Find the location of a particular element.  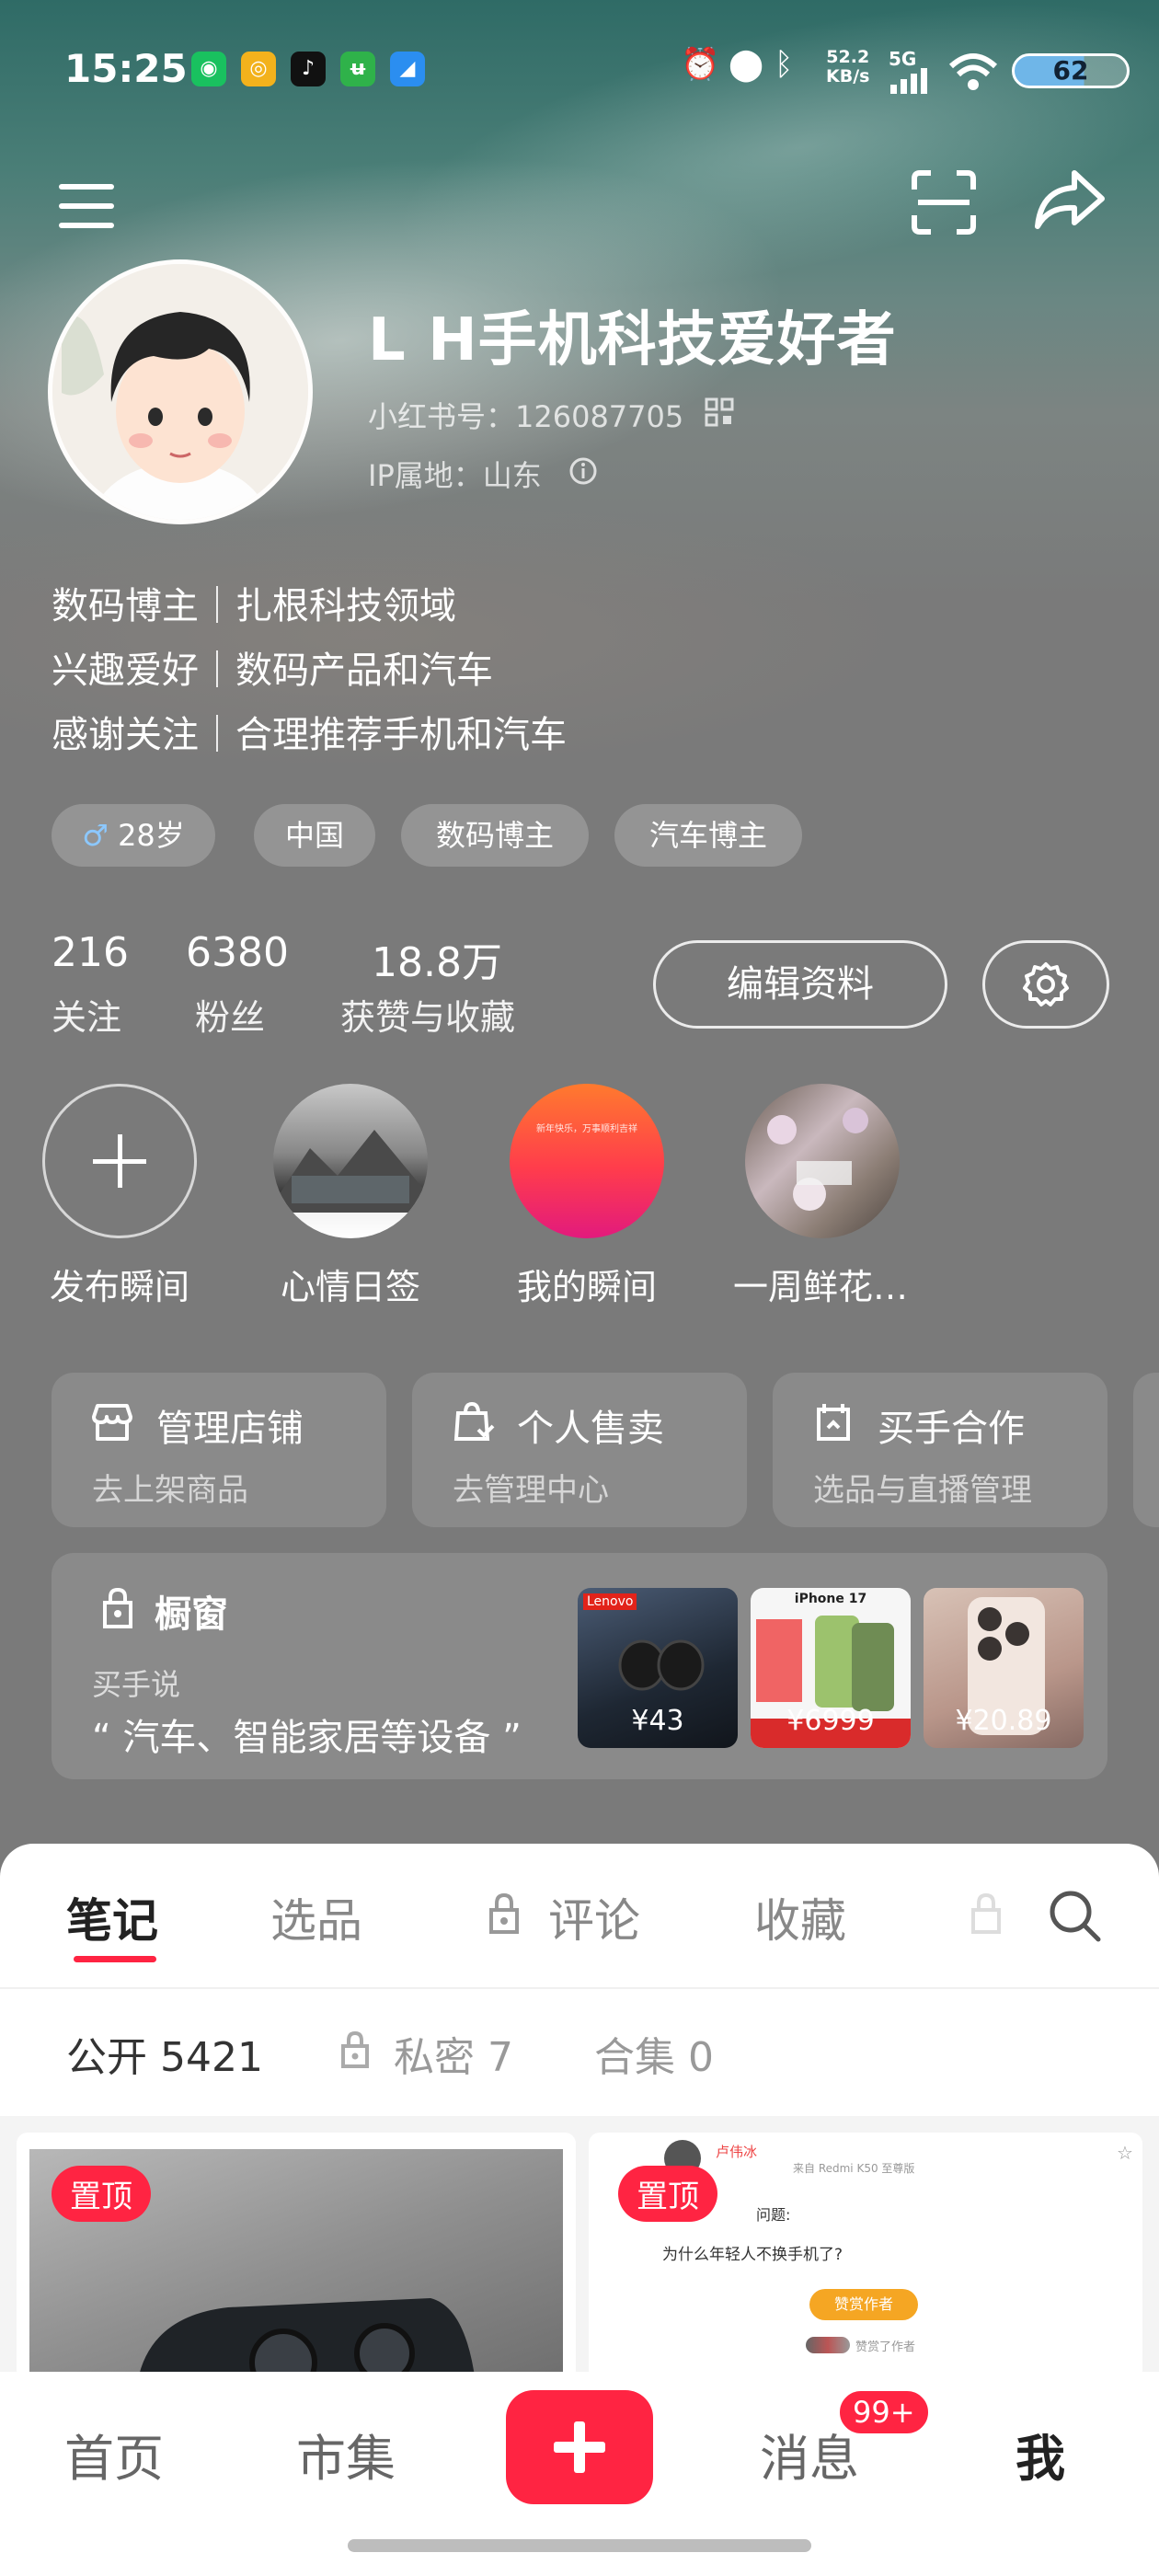

publish-button is located at coordinates (579, 2447).